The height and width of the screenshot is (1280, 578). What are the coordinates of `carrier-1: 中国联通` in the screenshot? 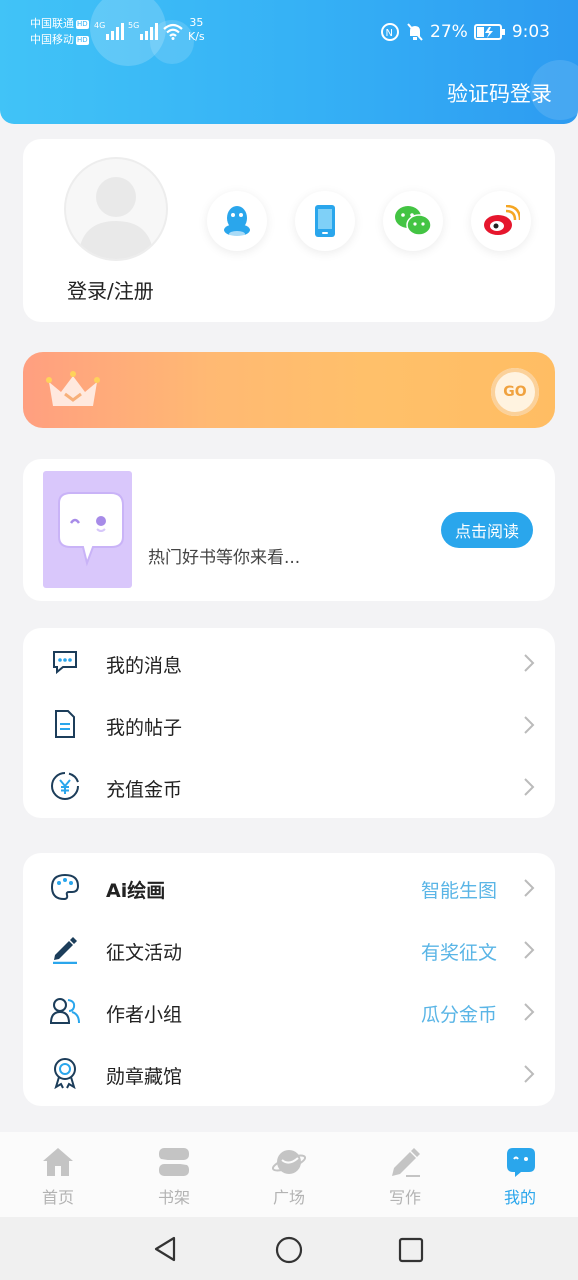 It's located at (52, 23).